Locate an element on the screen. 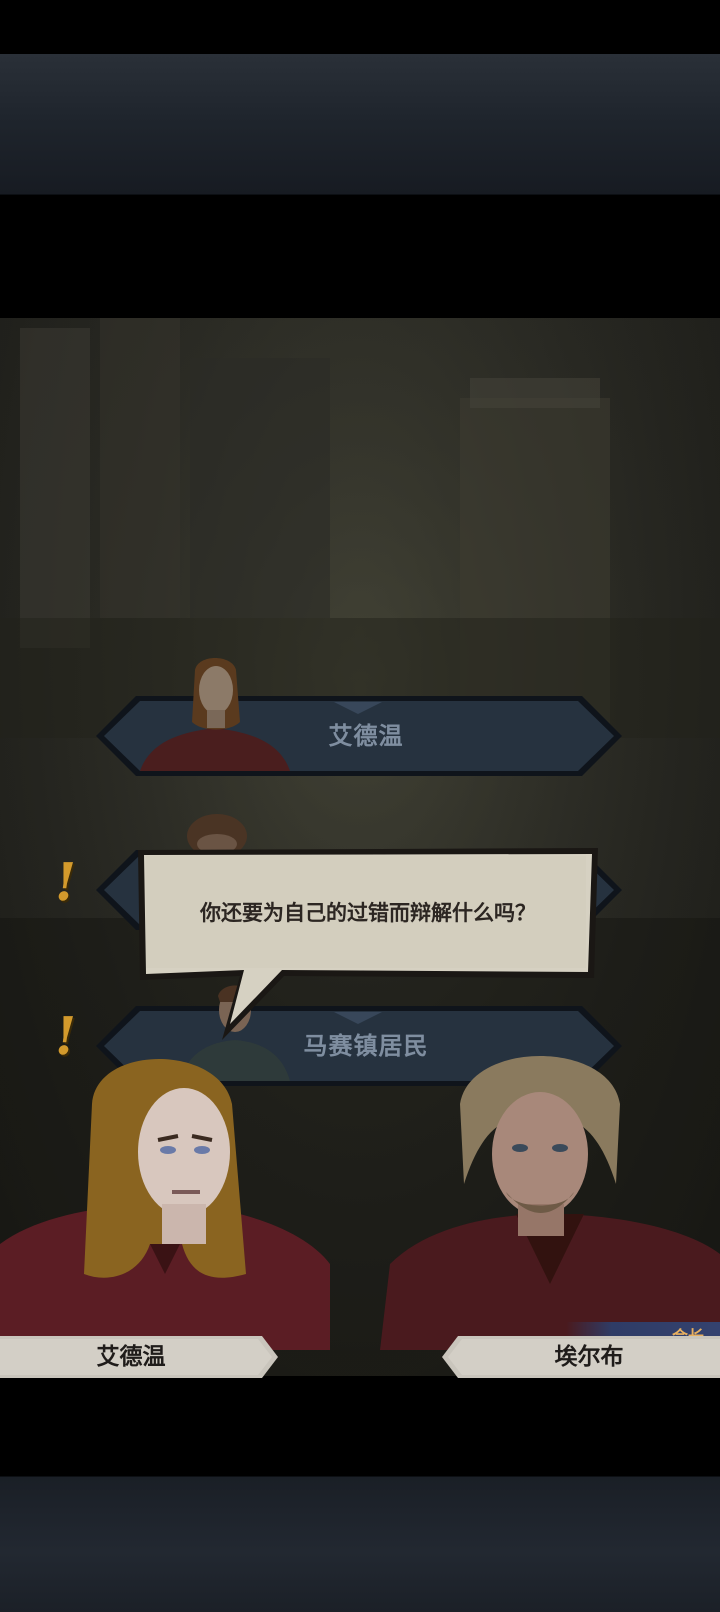  character-edwin is located at coordinates (165, 1197).